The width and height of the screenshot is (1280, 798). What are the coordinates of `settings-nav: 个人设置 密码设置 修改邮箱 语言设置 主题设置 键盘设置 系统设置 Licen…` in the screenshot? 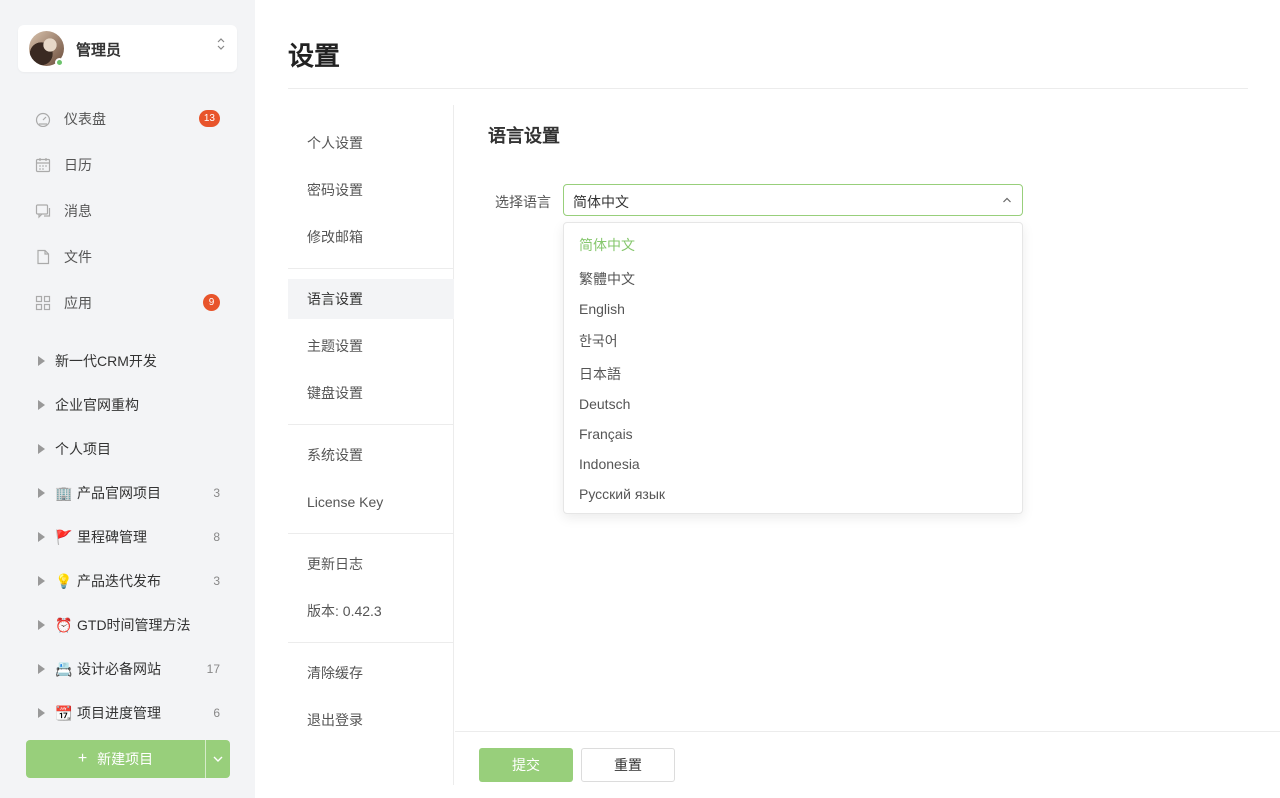 It's located at (371, 445).